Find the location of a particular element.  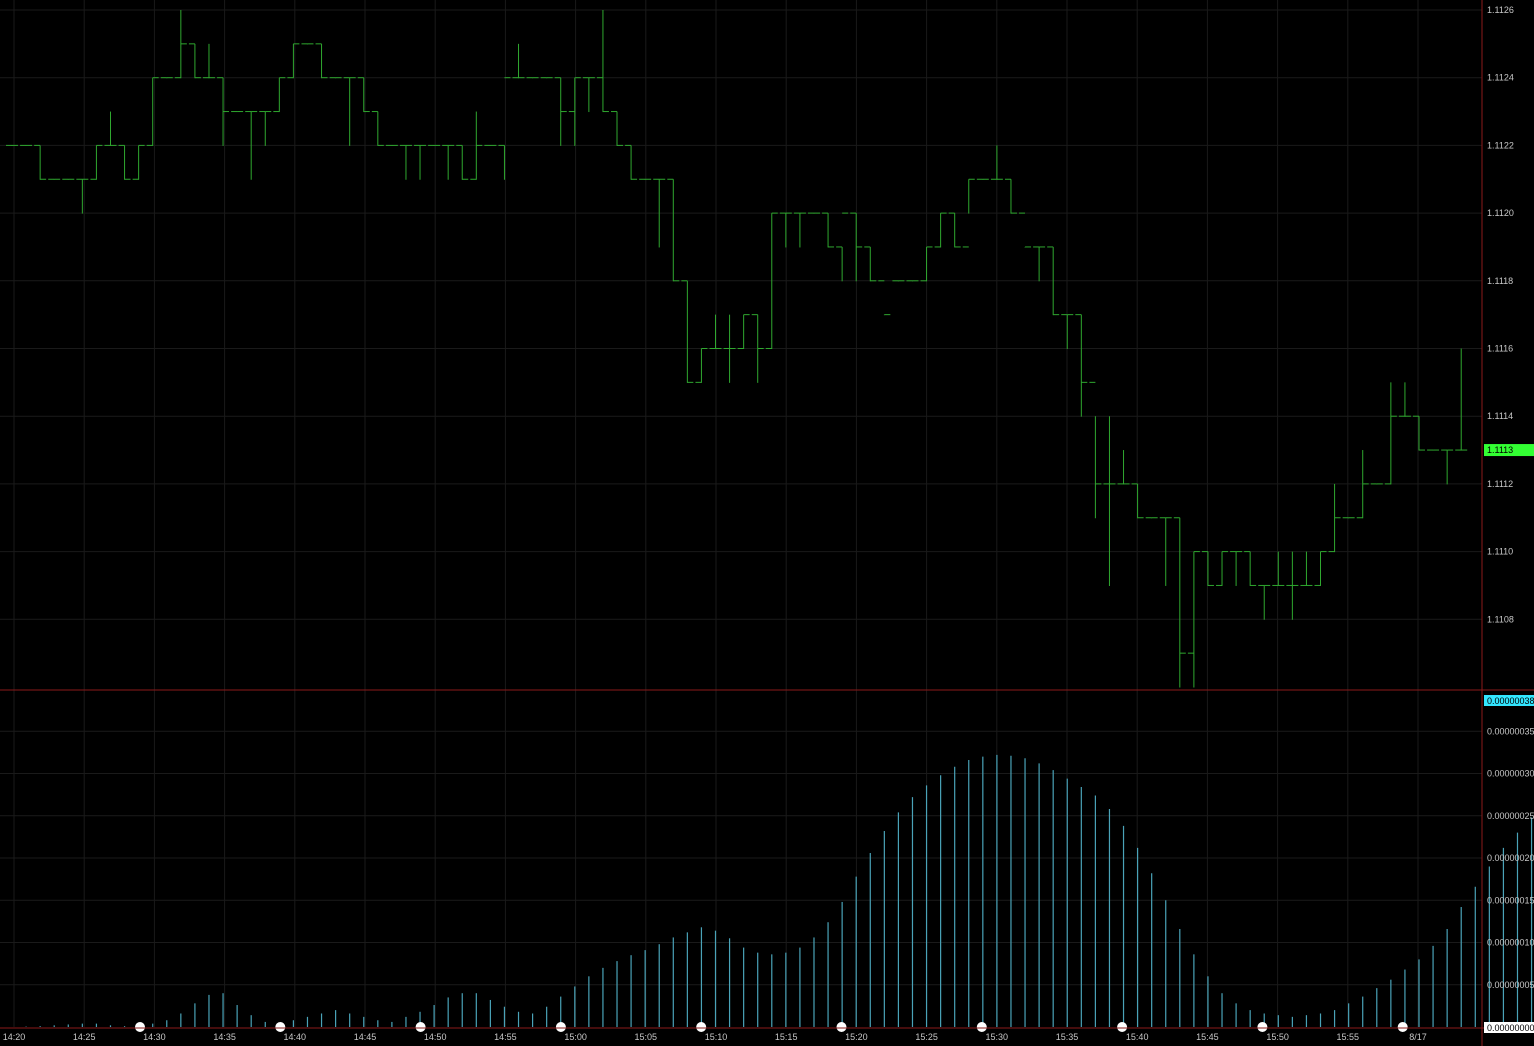

volume-tick-label: 0.000000200 is located at coordinates (1510, 858).